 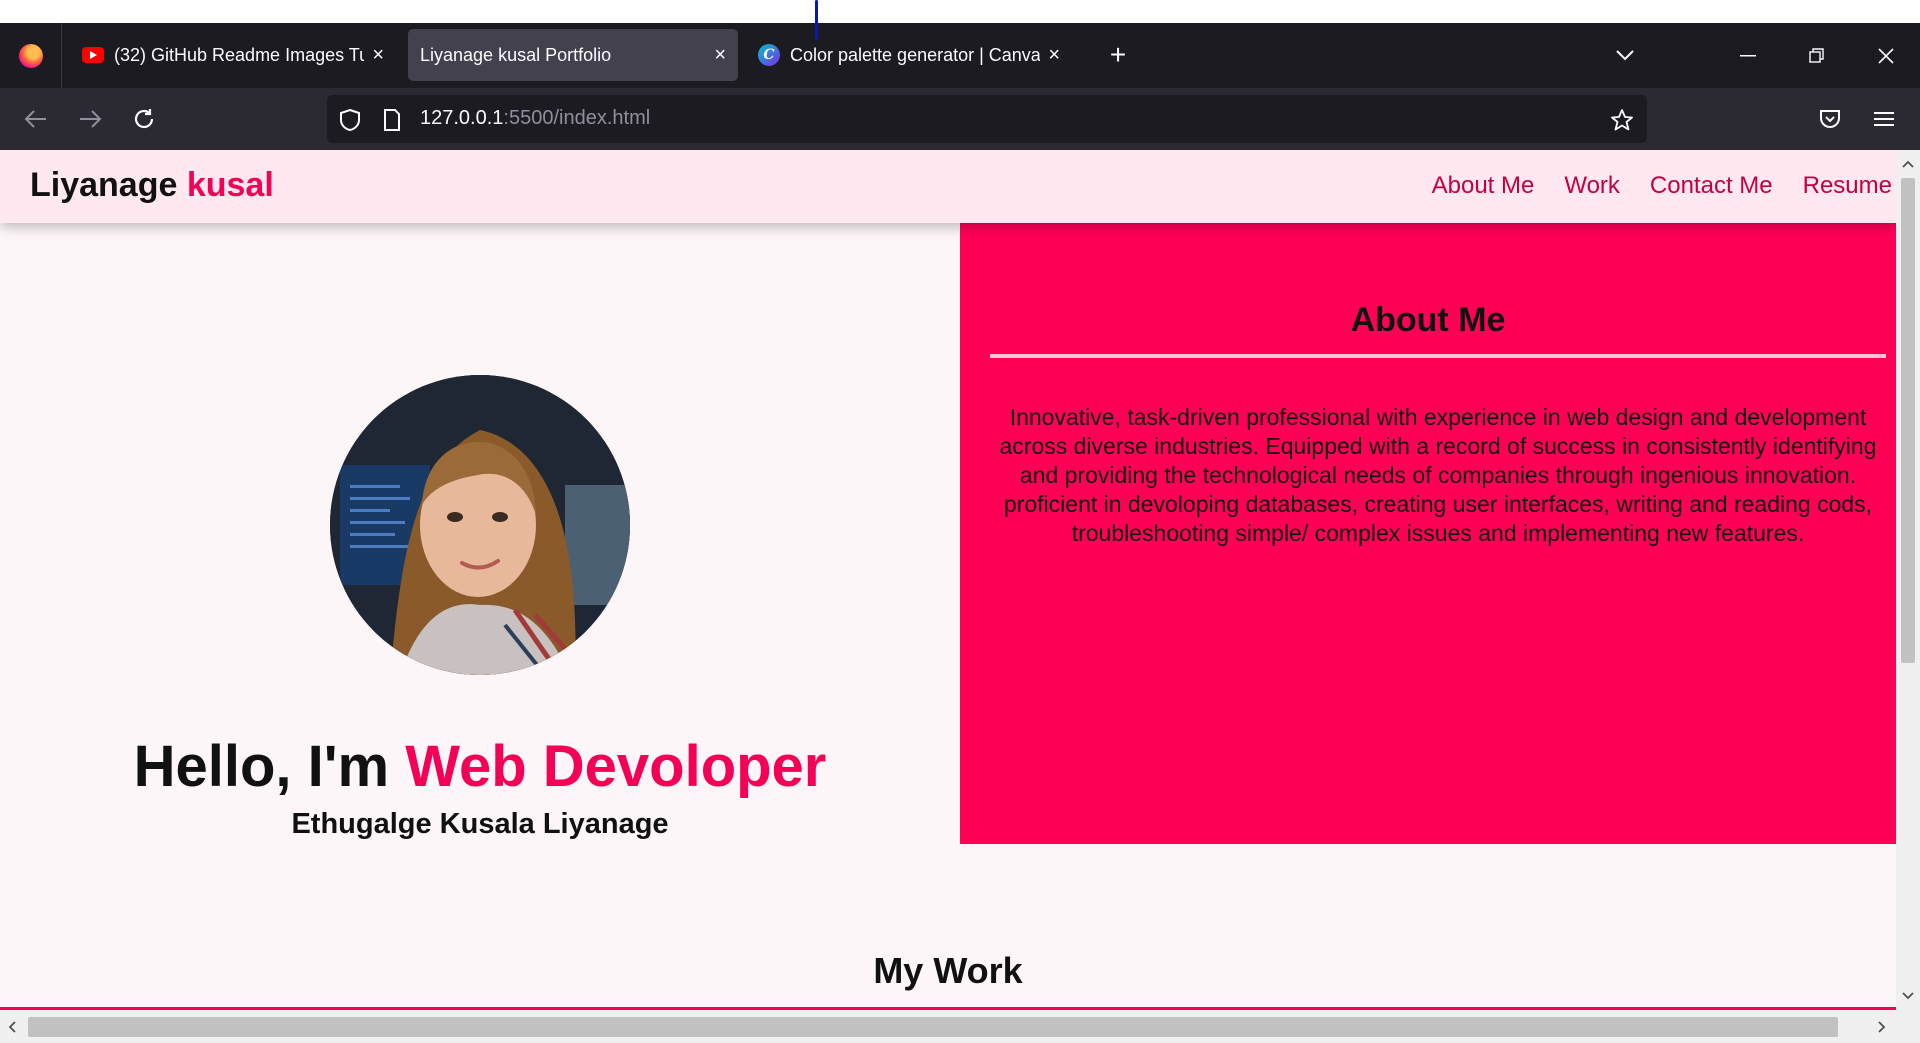 I want to click on navigation-toolbar: 127.0.0.1:5500/index.html, so click(x=960, y=119).